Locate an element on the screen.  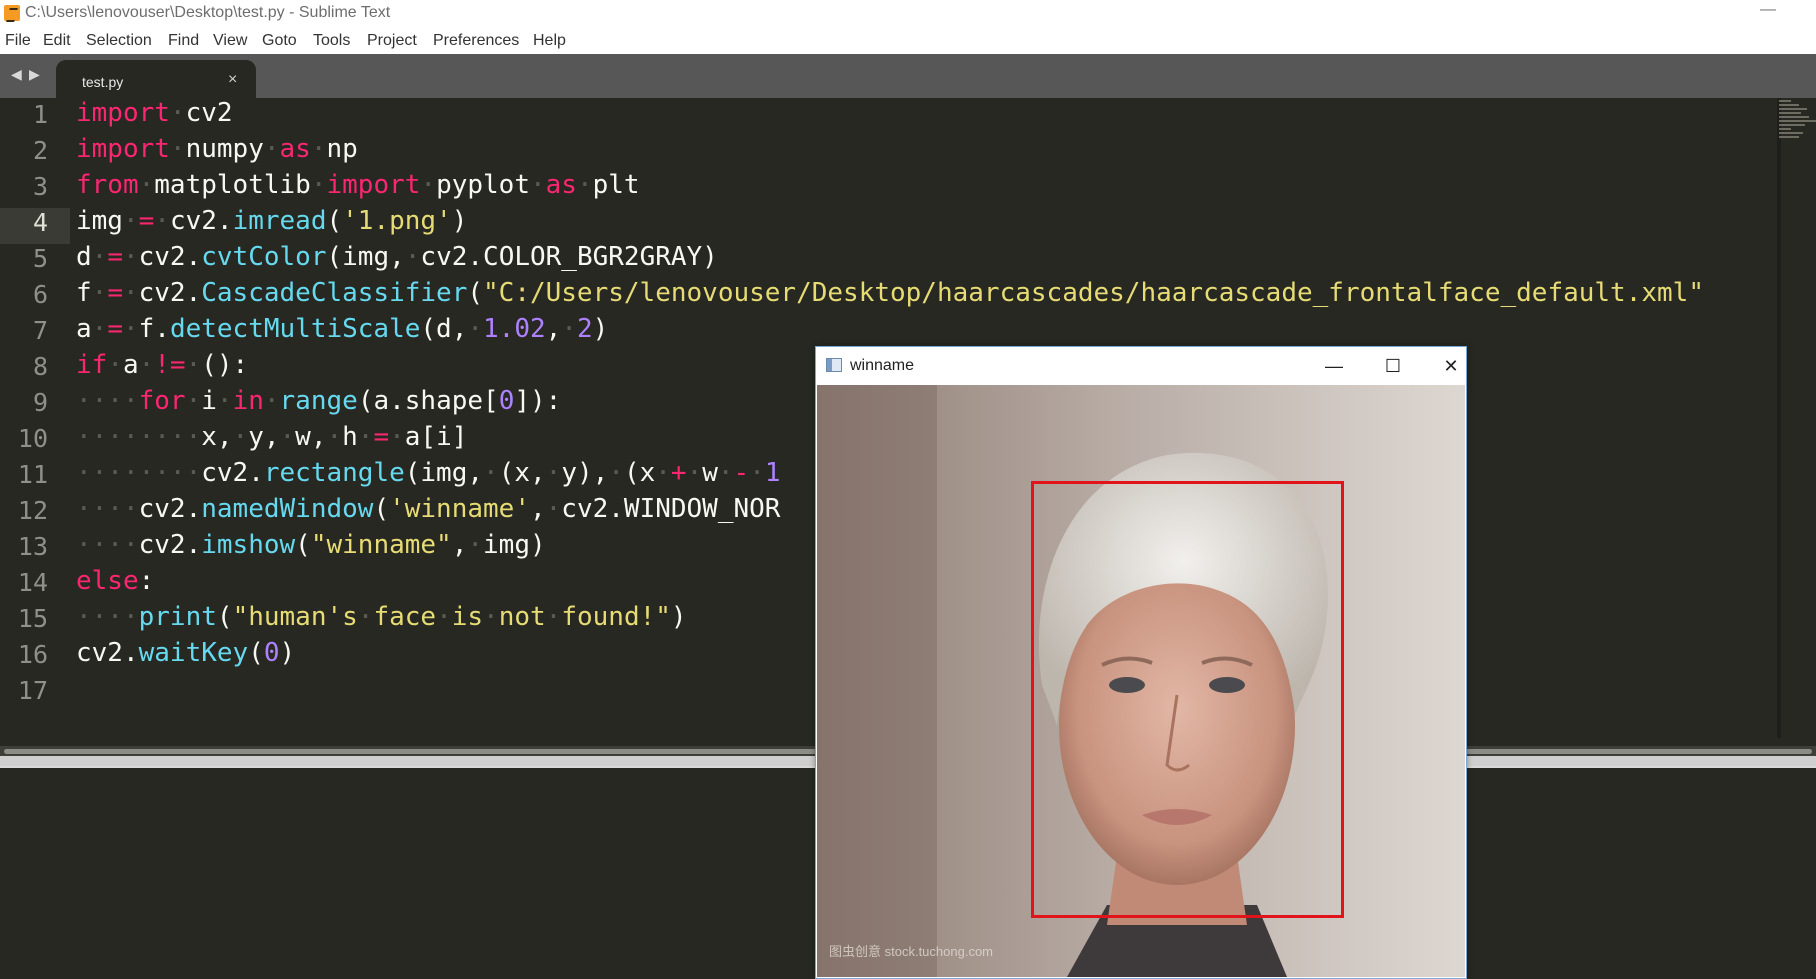
code-line-text: if·a·!=·(): is located at coordinates (162, 365).